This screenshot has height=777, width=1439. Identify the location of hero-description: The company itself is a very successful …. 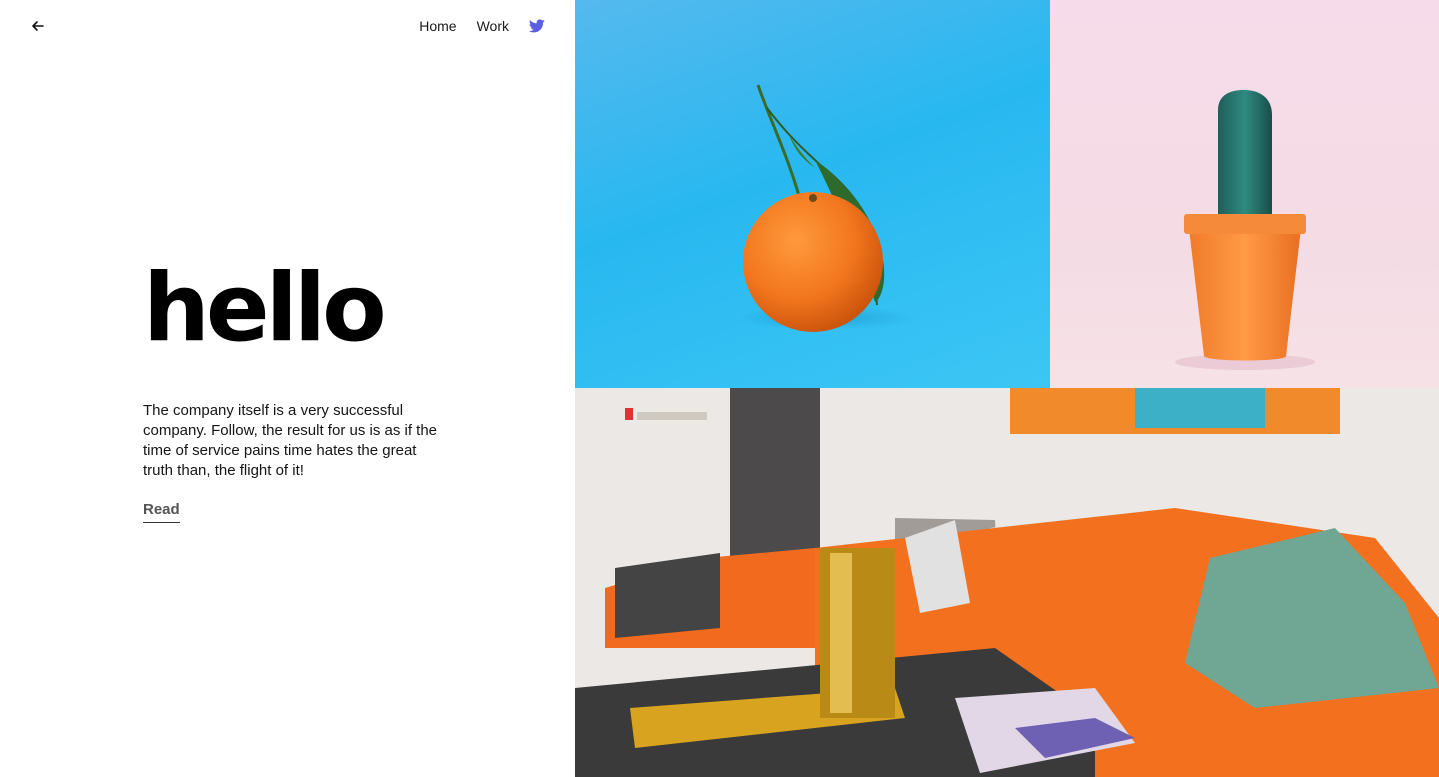
(290, 440).